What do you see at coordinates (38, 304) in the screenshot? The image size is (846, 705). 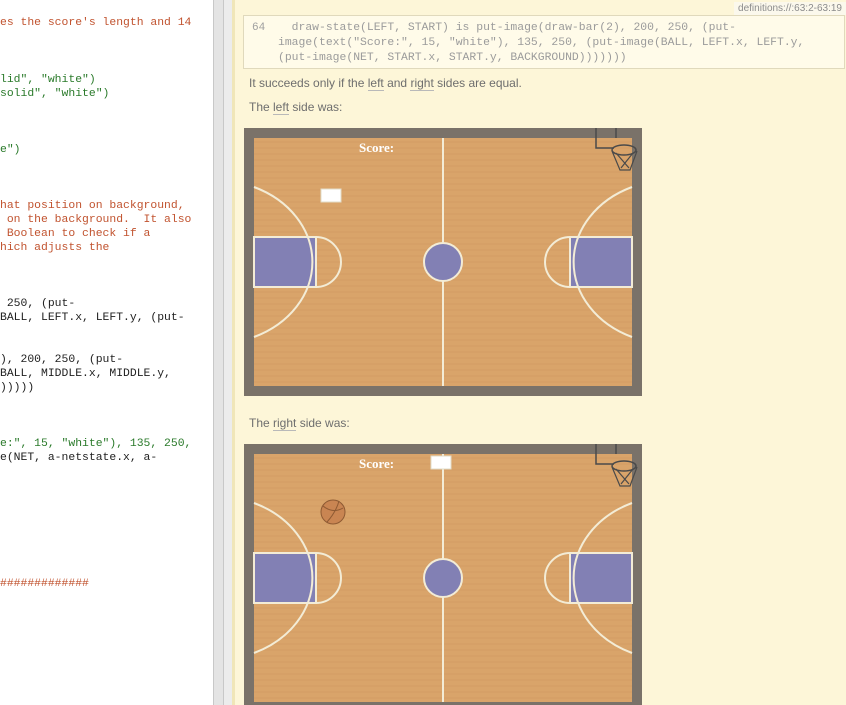 I see `code-line: 250, (put-` at bounding box center [38, 304].